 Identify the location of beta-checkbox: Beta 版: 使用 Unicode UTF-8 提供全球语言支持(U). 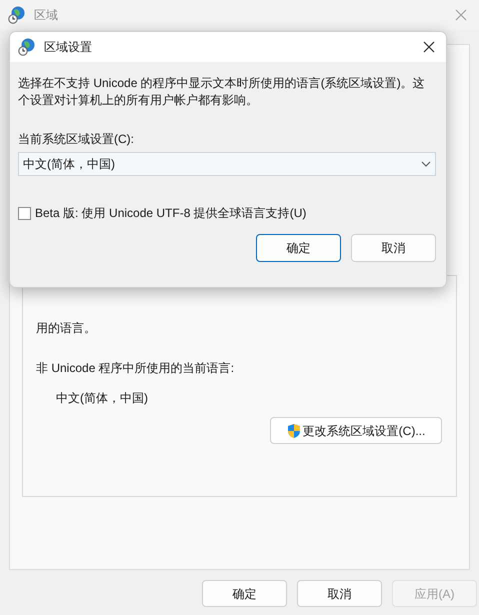
(228, 213).